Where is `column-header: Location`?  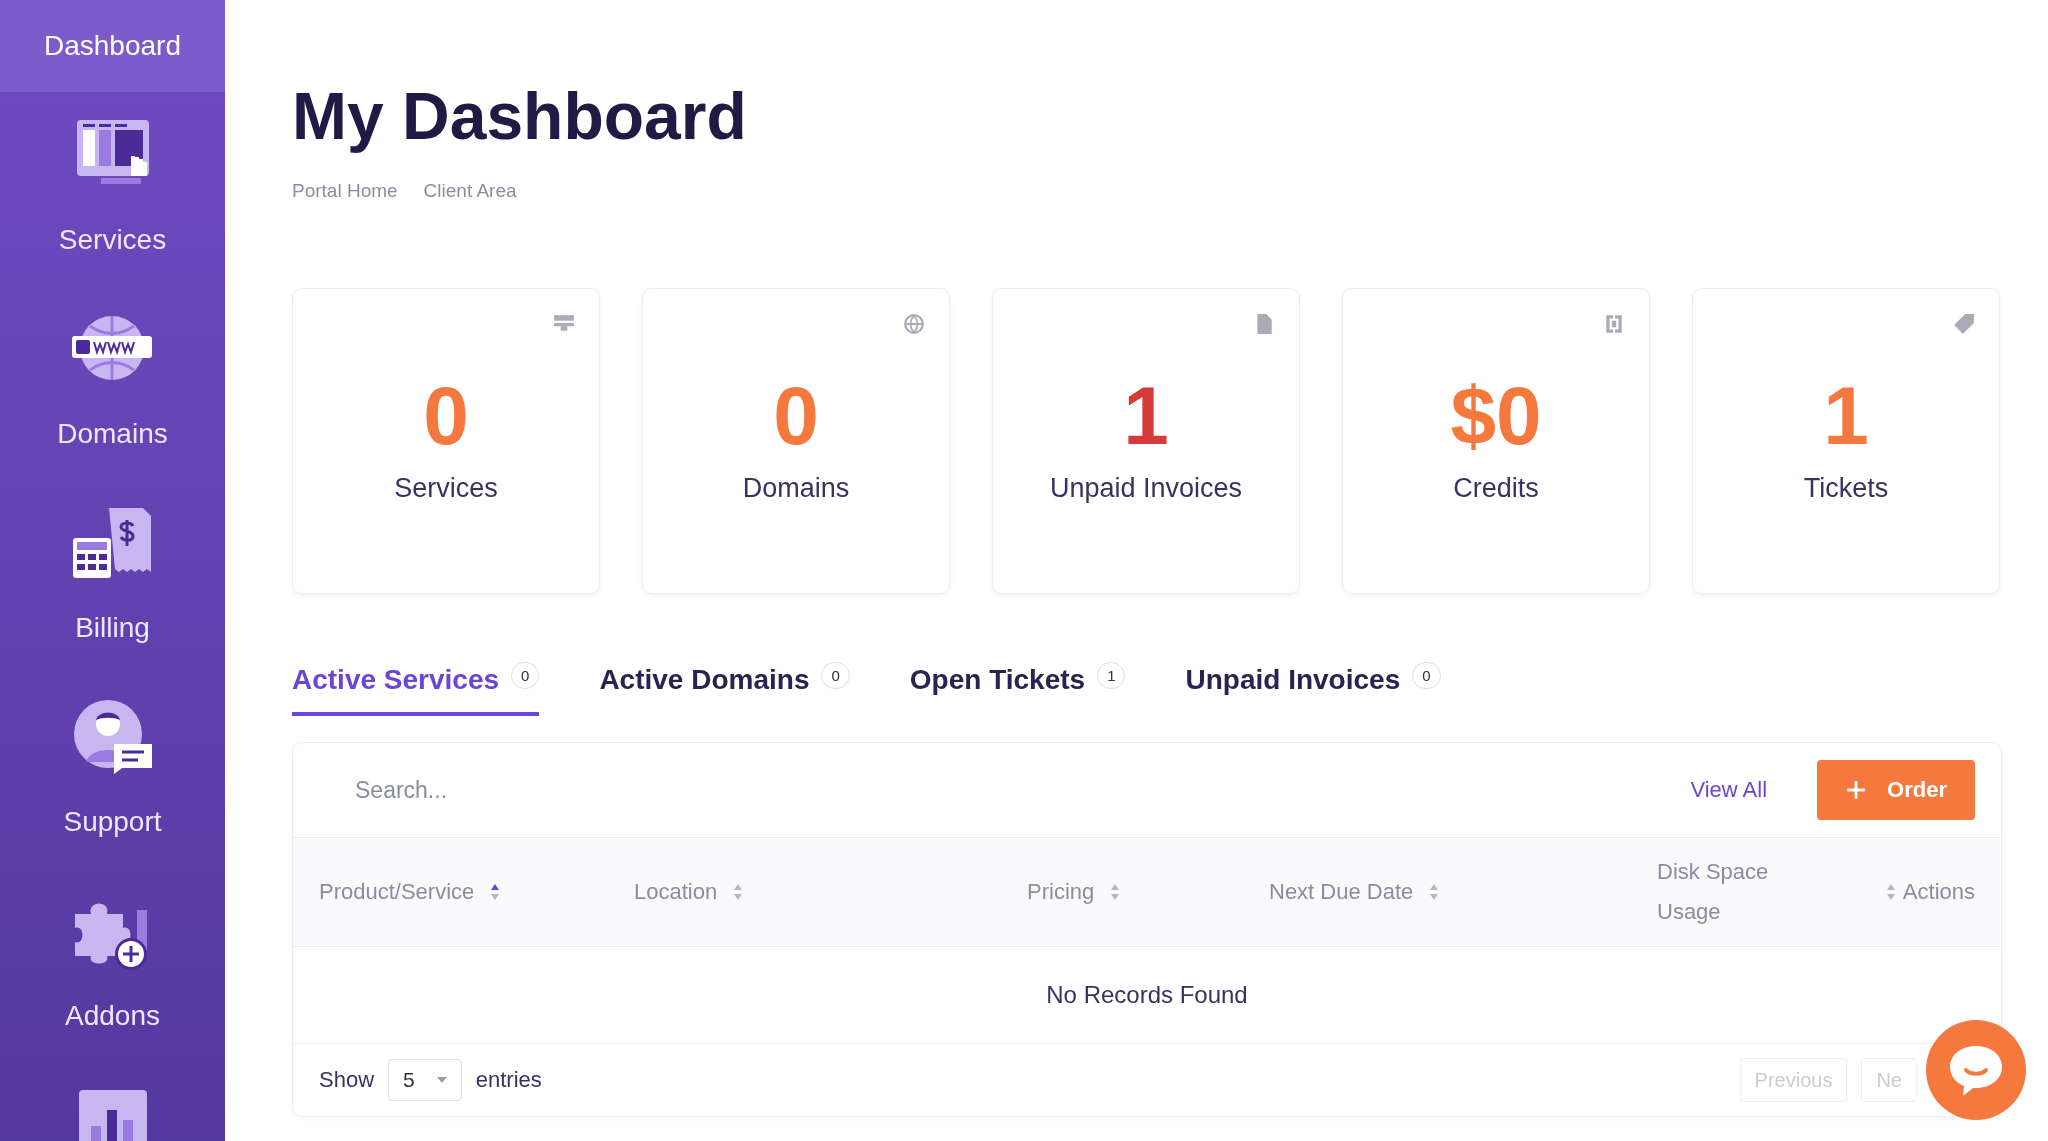
column-header: Location is located at coordinates (676, 892).